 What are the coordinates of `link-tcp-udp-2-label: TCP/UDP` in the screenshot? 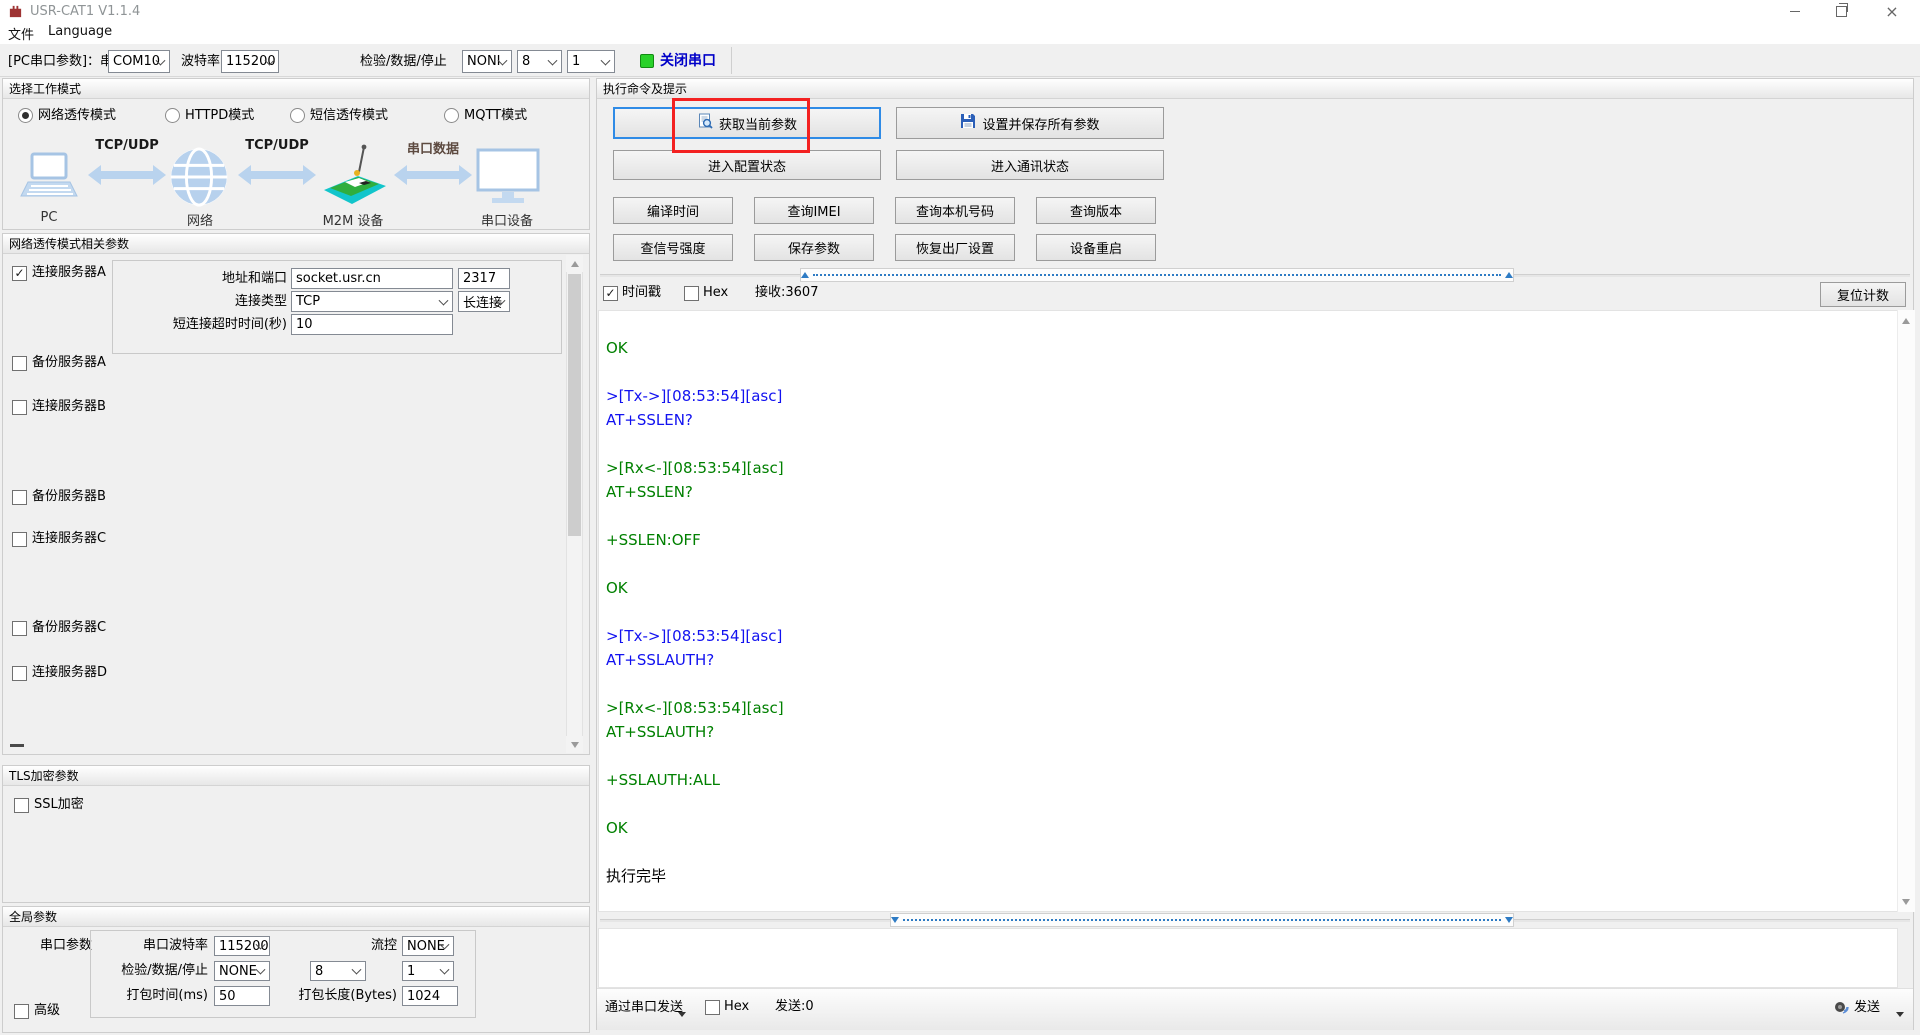 It's located at (277, 145).